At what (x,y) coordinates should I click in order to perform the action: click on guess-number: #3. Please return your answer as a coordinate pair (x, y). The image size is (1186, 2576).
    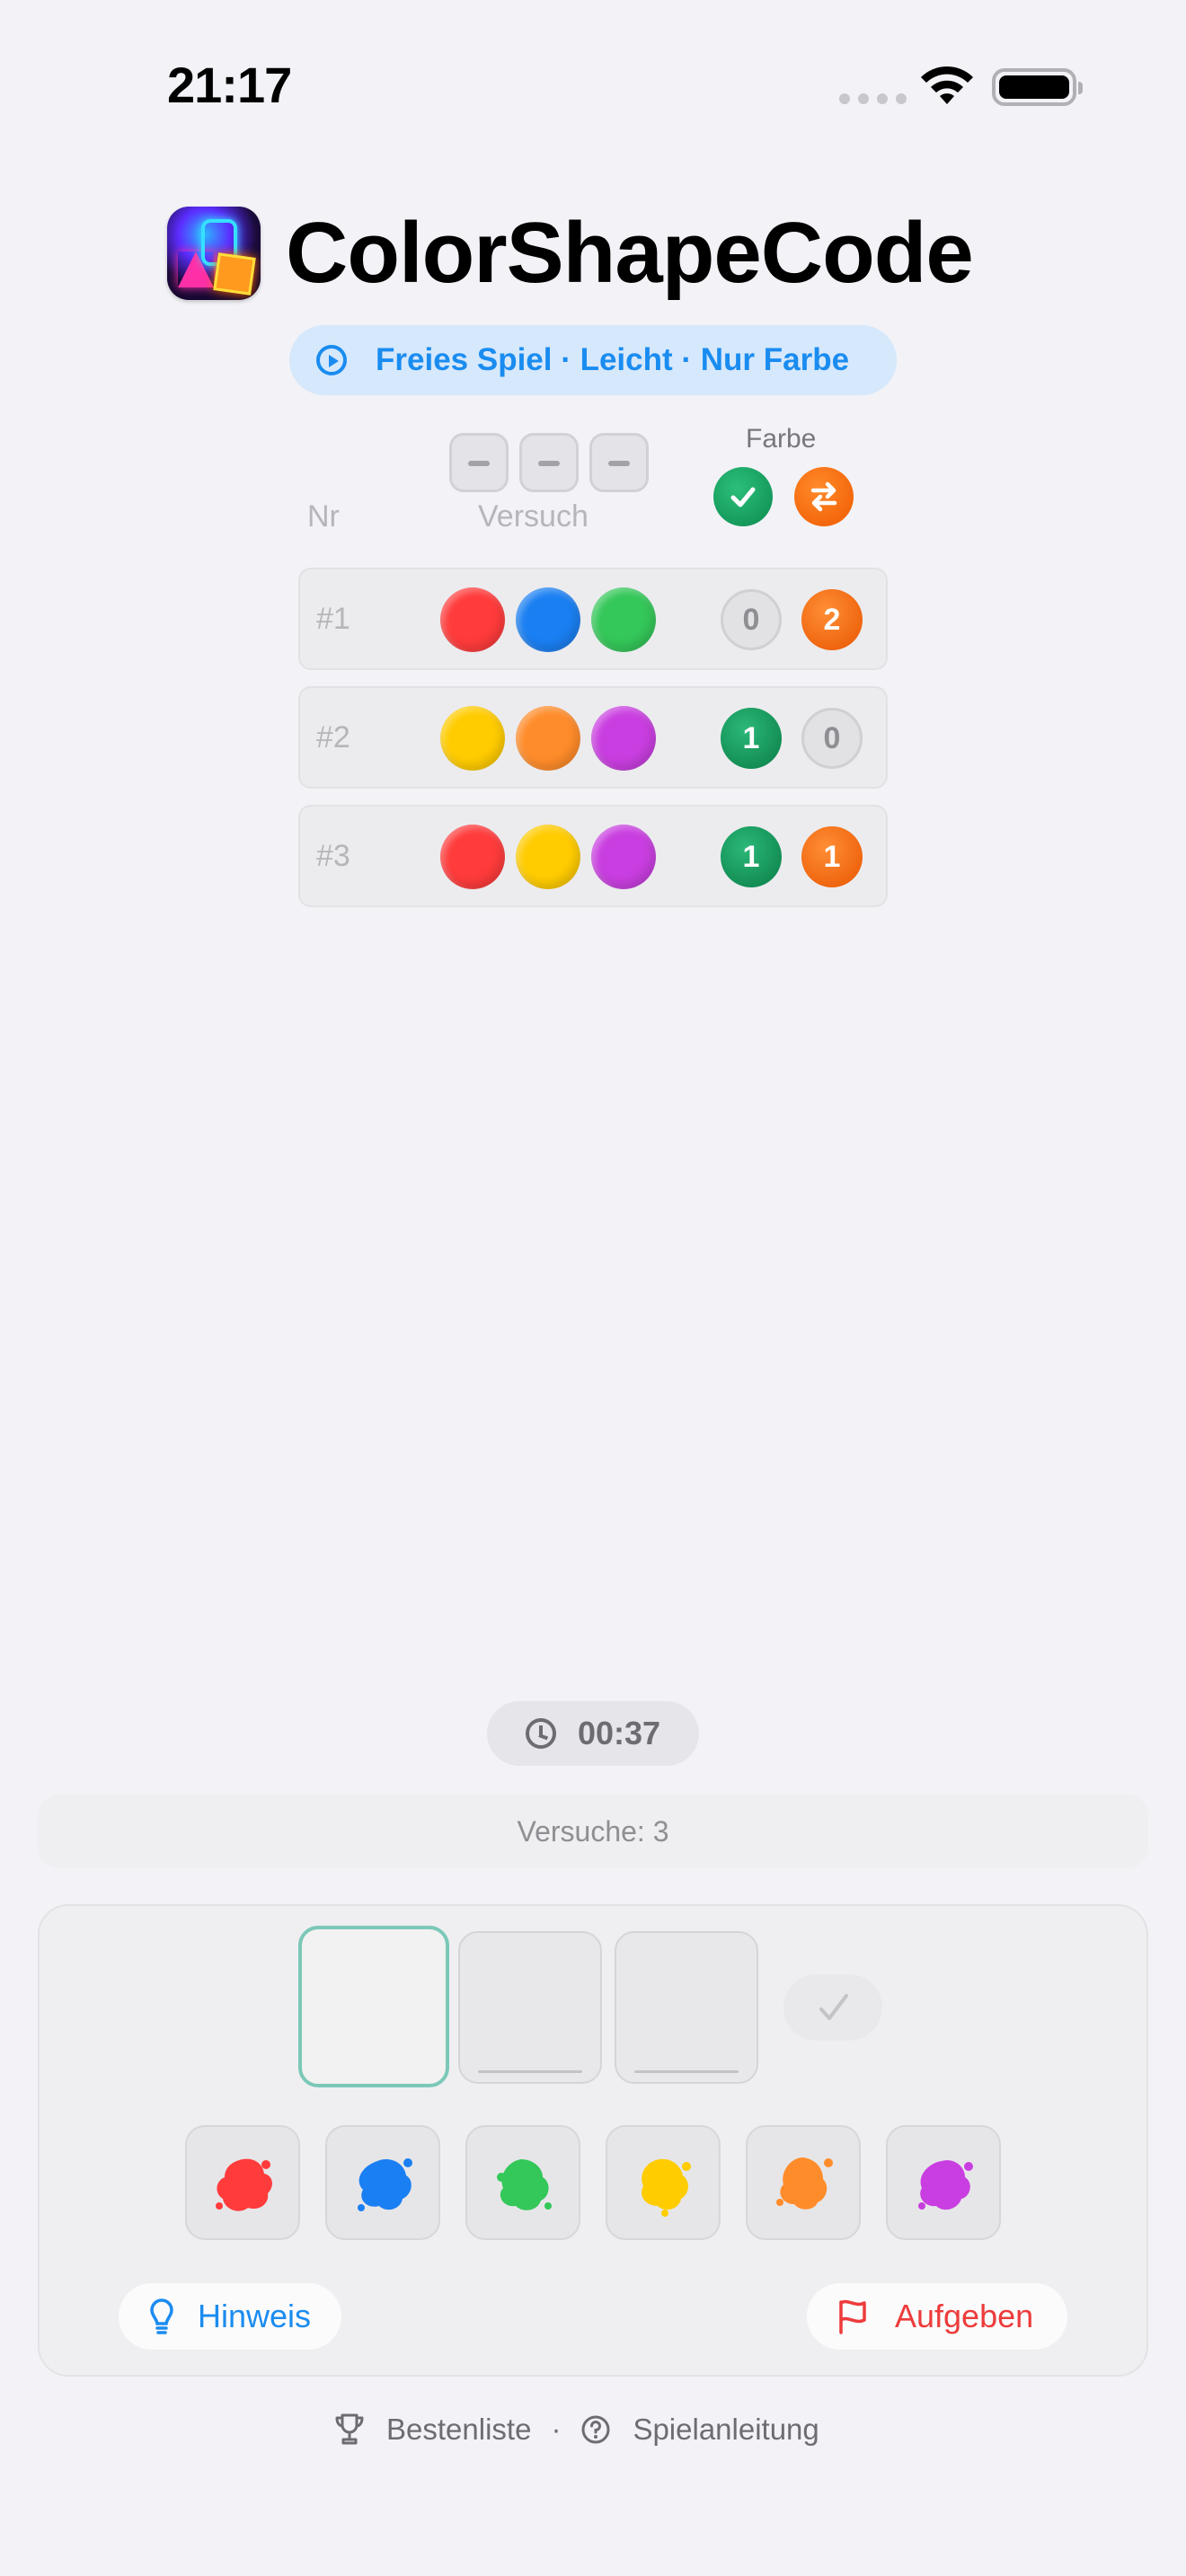
    Looking at the image, I should click on (333, 856).